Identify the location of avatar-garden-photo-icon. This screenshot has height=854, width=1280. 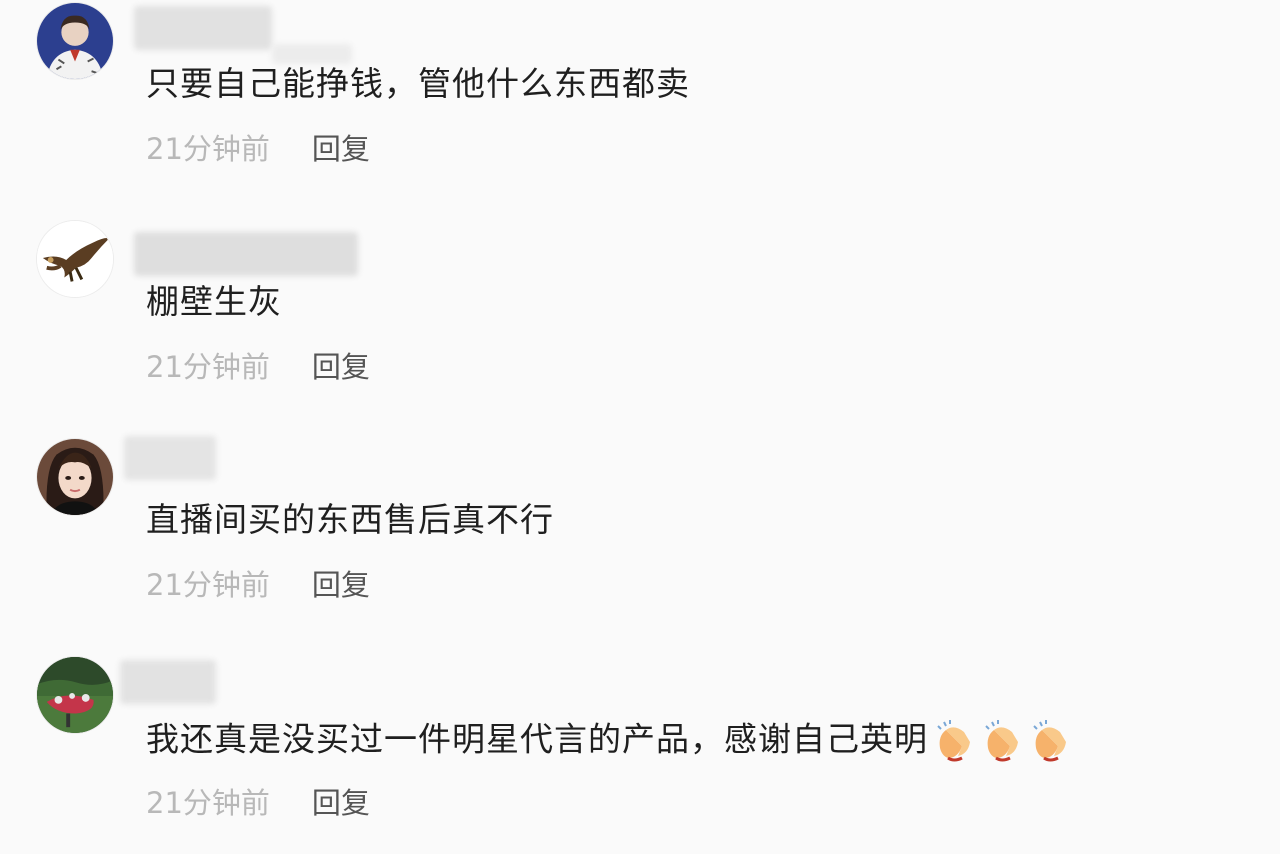
(75, 695).